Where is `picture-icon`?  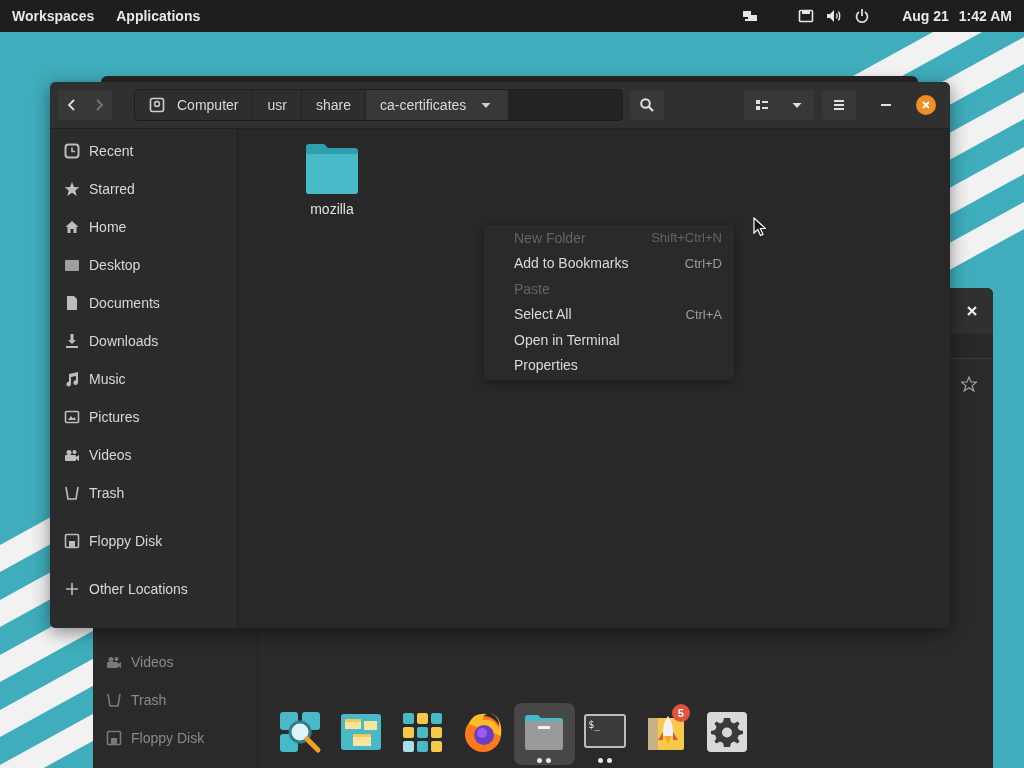 picture-icon is located at coordinates (72, 417).